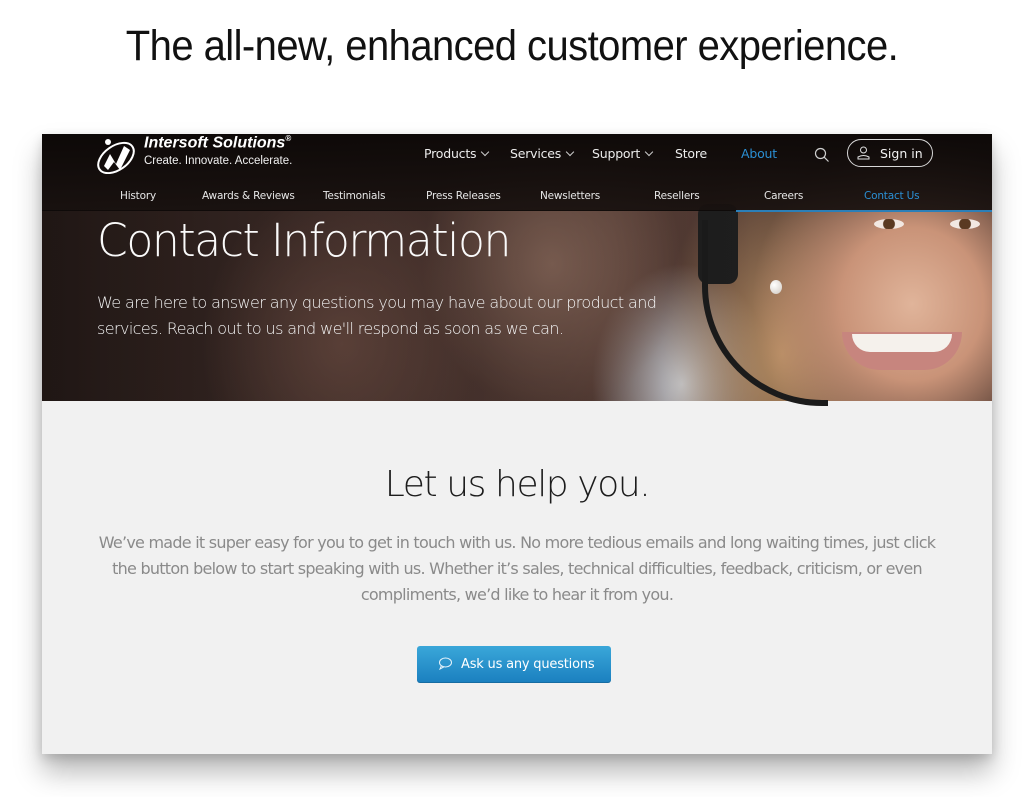 The width and height of the screenshot is (1024, 797). Describe the element at coordinates (901, 153) in the screenshot. I see `sign-in-label: Sign in` at that location.